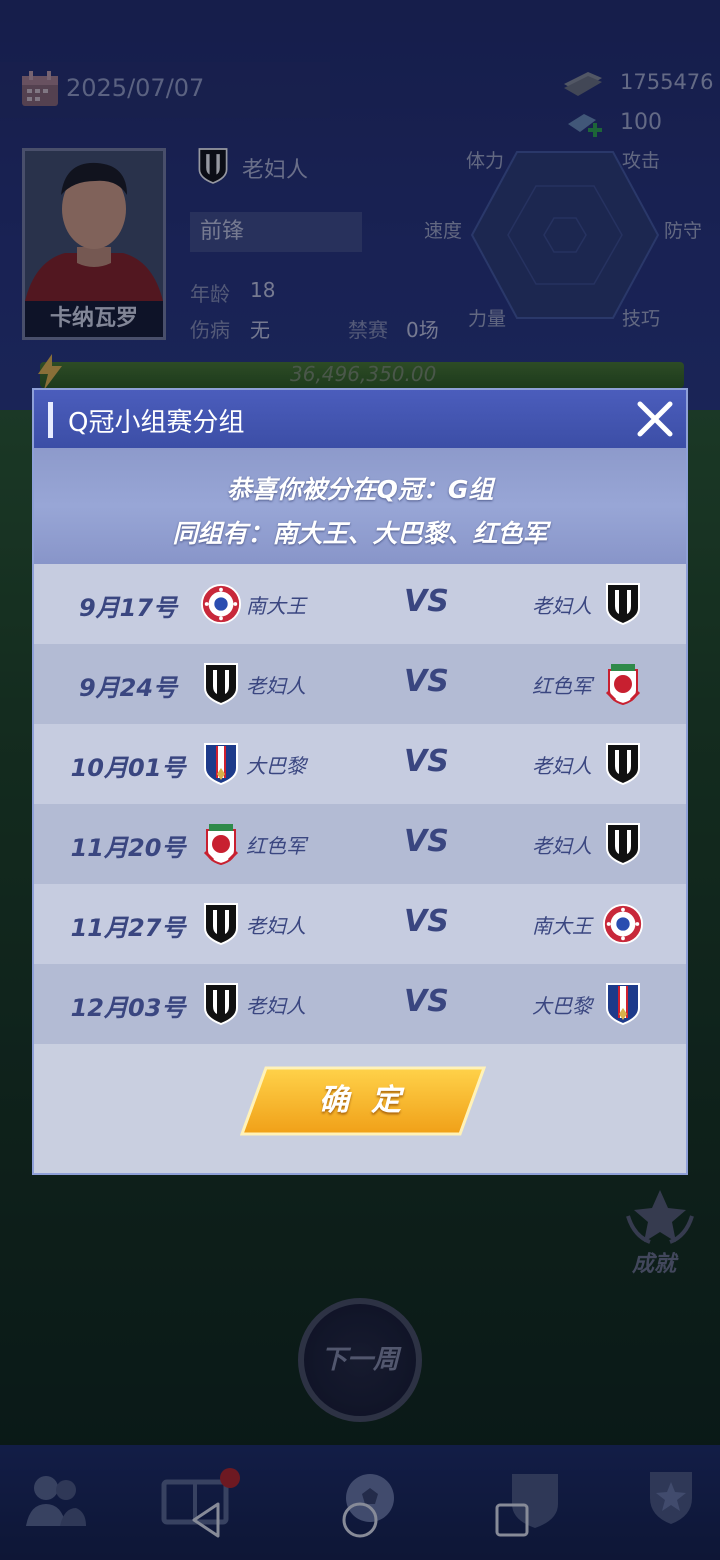 The width and height of the screenshot is (720, 1560). I want to click on home-team-name: 红色军, so click(276, 846).